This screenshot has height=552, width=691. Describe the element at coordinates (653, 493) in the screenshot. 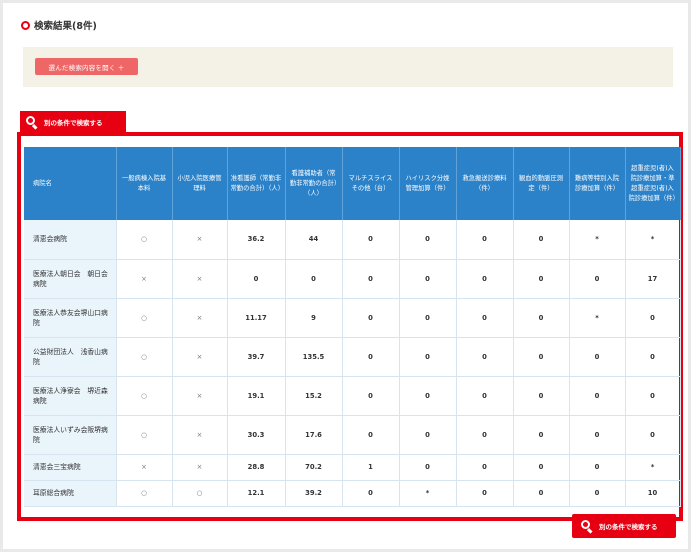

I see `table-cell: 10` at that location.